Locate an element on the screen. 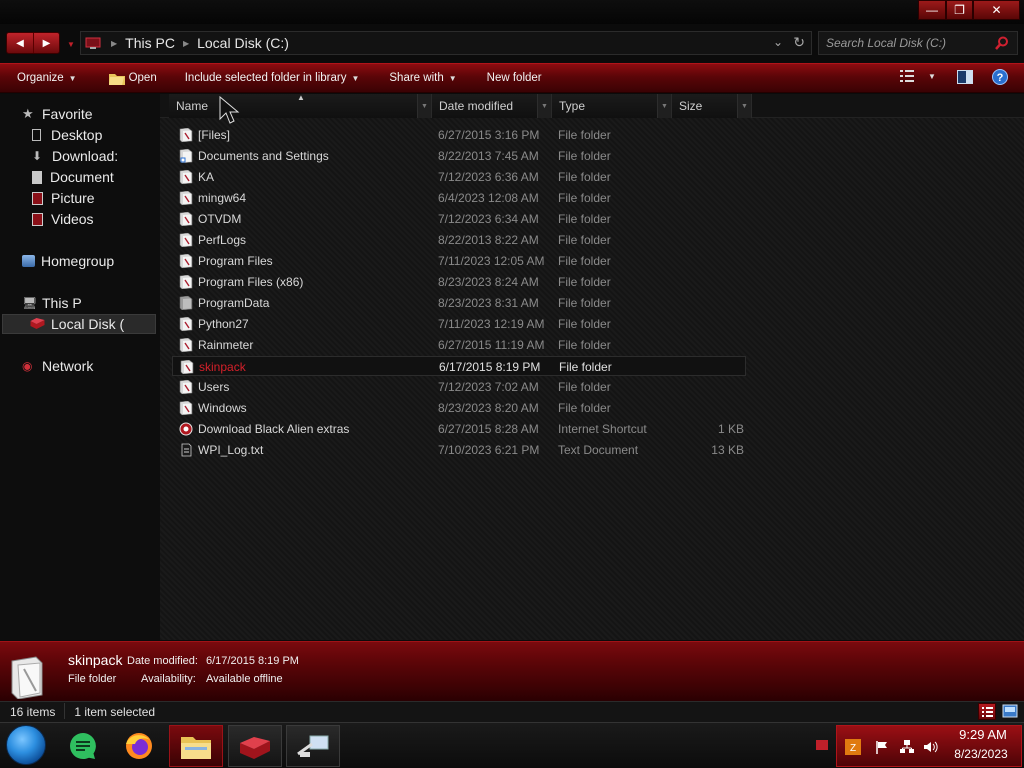  change-view-button: ▼ is located at coordinates (918, 76).